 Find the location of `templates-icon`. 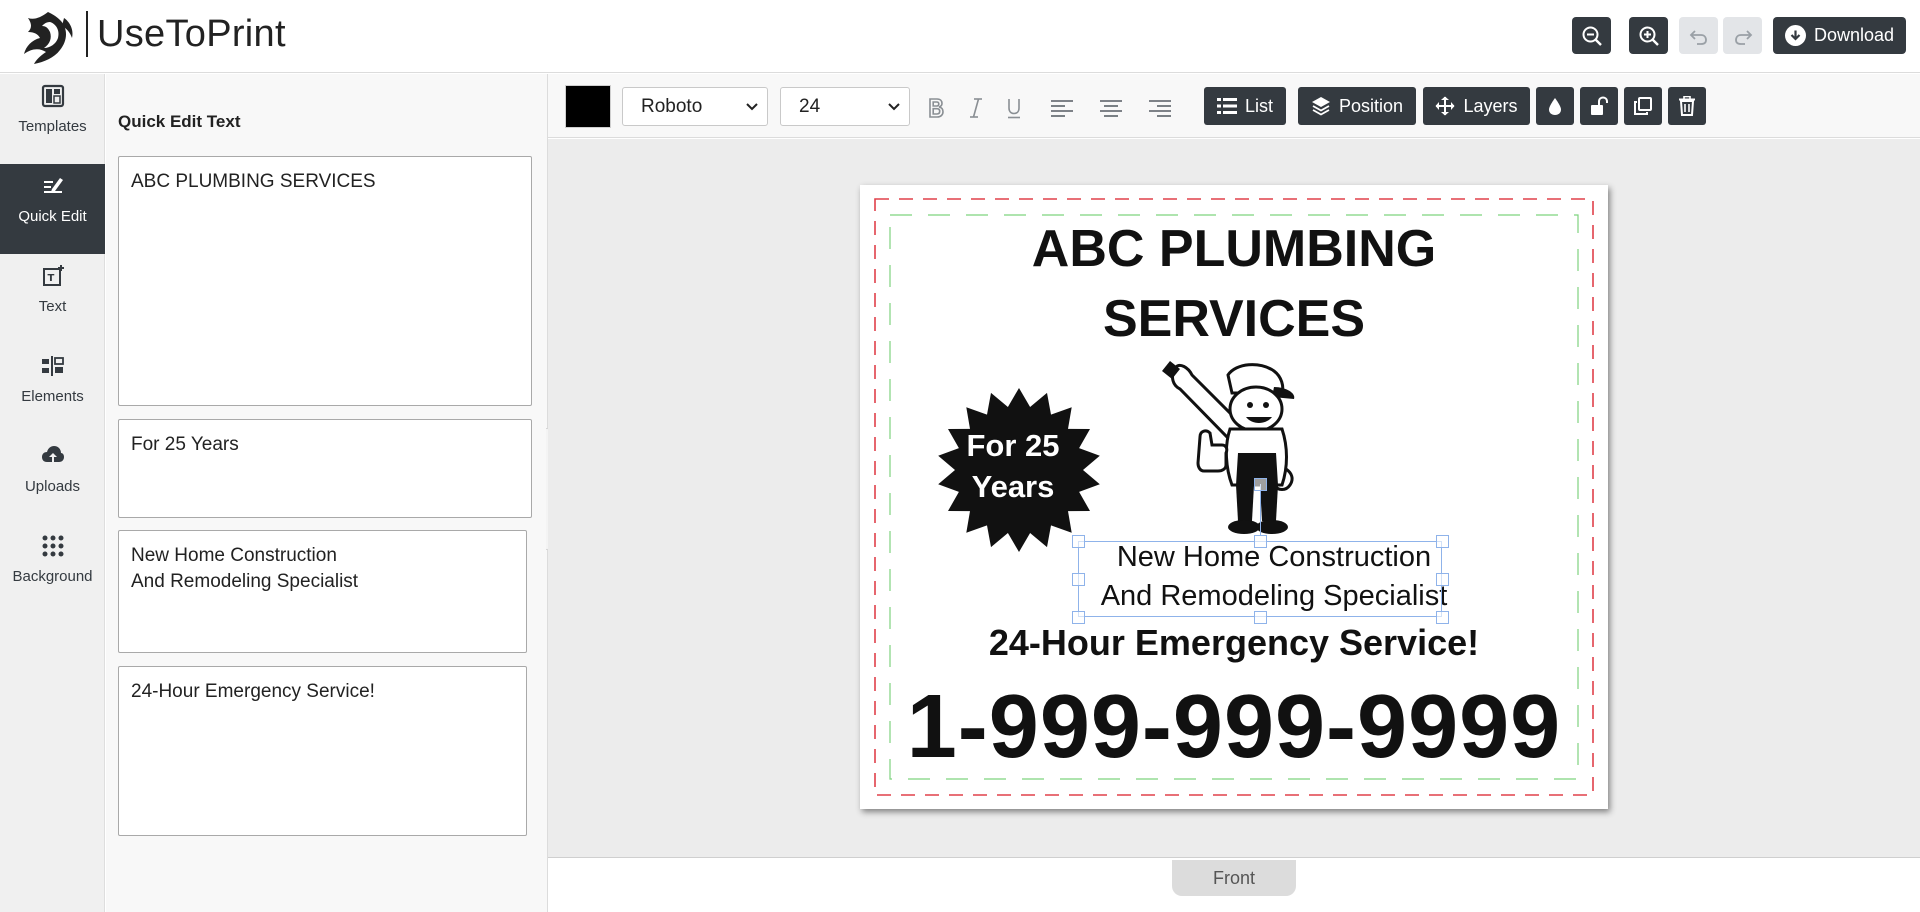

templates-icon is located at coordinates (52, 96).